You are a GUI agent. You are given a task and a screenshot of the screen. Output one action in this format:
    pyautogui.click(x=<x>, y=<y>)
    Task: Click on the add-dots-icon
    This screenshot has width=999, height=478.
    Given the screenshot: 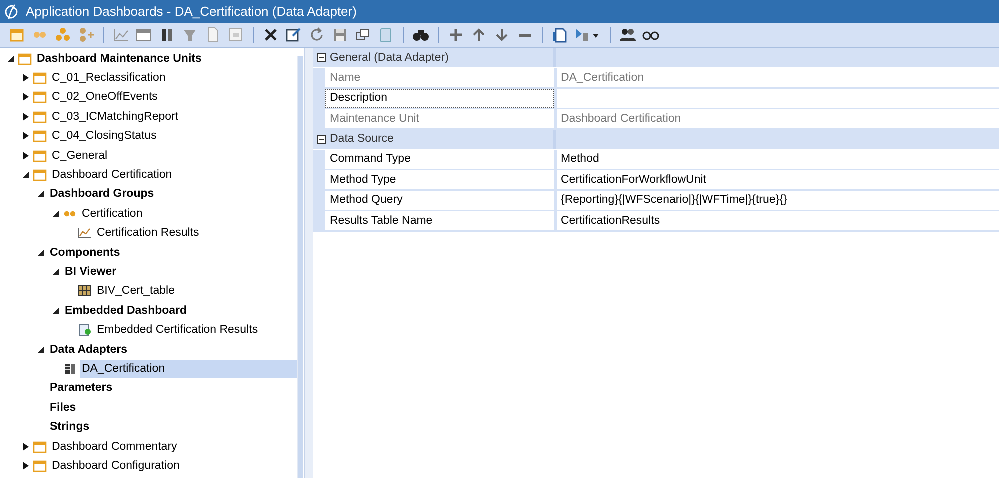 What is the action you would take?
    pyautogui.click(x=86, y=35)
    